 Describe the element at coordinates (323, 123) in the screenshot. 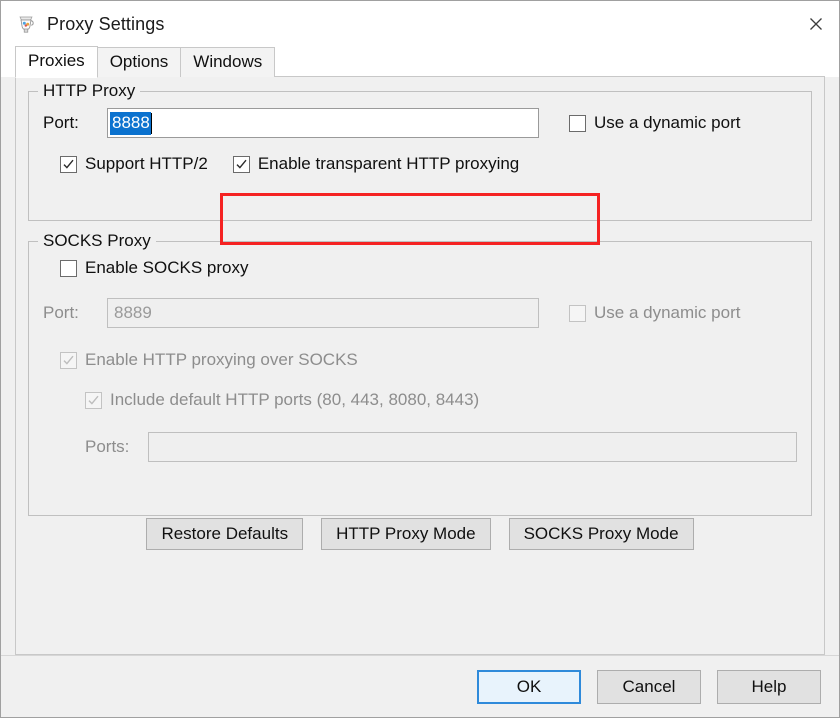

I see `http-port-input: 8888` at that location.